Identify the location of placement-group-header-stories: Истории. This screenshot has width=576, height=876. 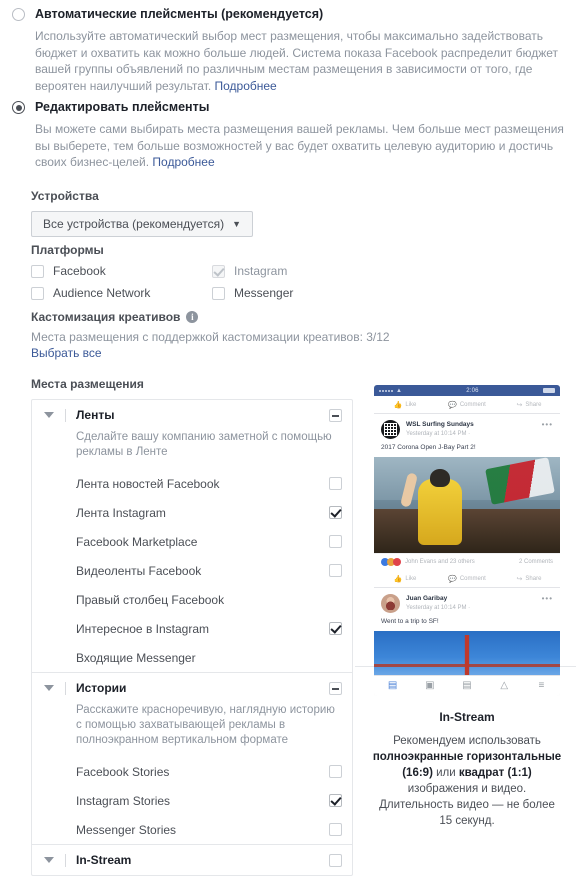
(192, 688).